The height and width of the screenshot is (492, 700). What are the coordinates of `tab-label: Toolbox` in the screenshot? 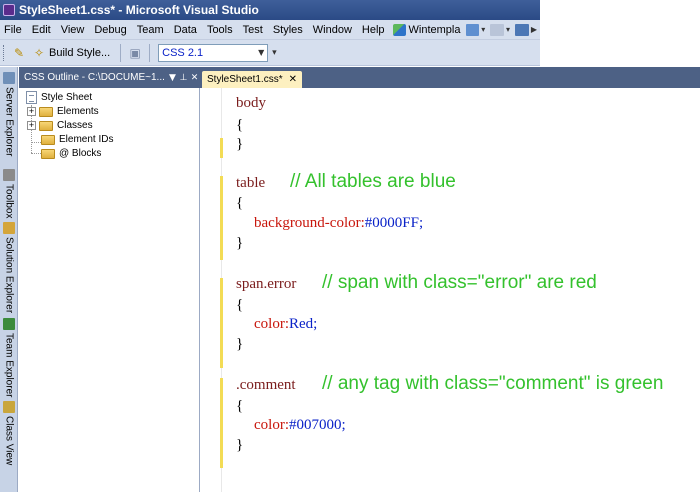 It's located at (9, 201).